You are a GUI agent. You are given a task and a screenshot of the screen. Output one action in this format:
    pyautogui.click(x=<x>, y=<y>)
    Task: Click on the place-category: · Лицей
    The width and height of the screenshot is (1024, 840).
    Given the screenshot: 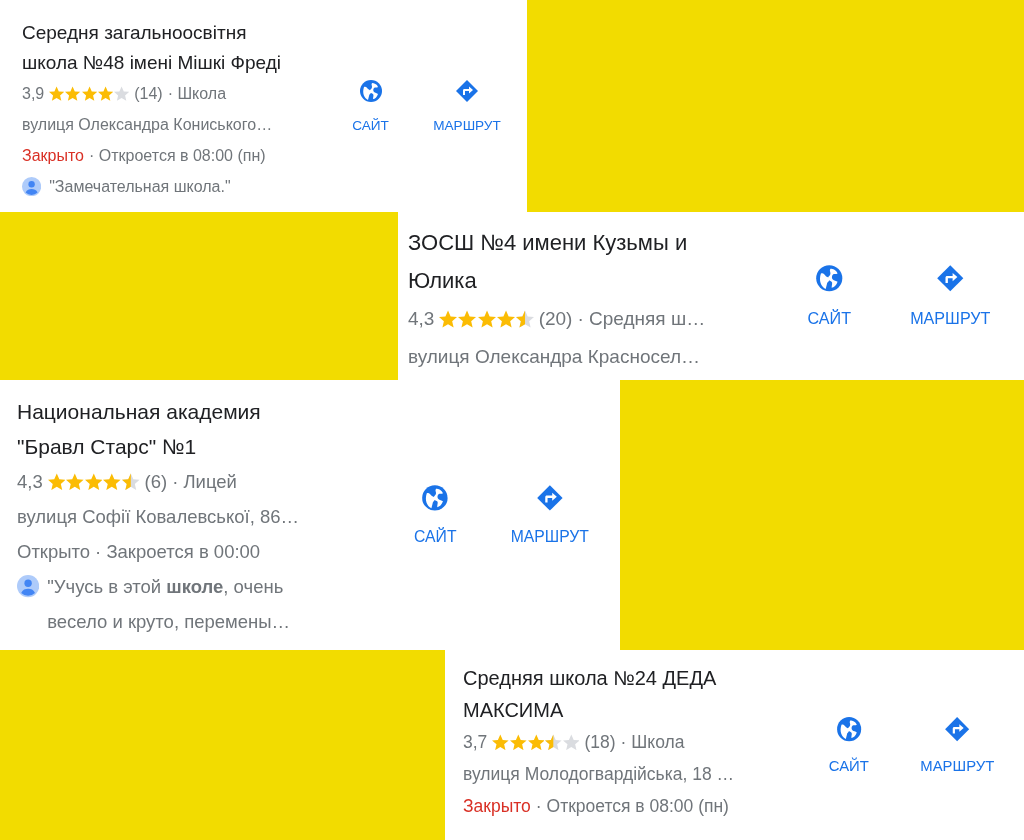 What is the action you would take?
    pyautogui.click(x=204, y=482)
    